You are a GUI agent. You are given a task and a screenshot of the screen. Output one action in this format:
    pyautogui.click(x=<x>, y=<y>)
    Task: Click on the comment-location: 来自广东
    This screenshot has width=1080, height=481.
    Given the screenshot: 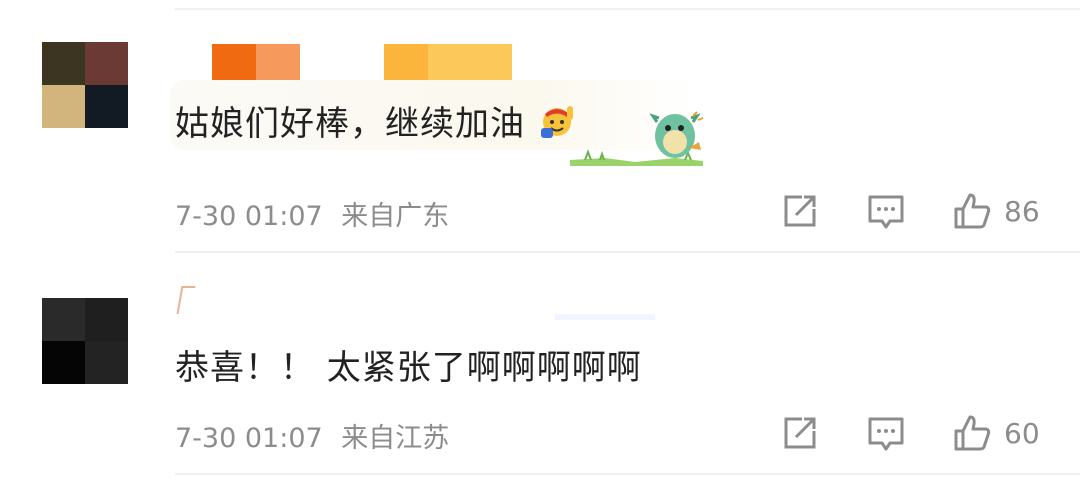 What is the action you would take?
    pyautogui.click(x=395, y=216)
    